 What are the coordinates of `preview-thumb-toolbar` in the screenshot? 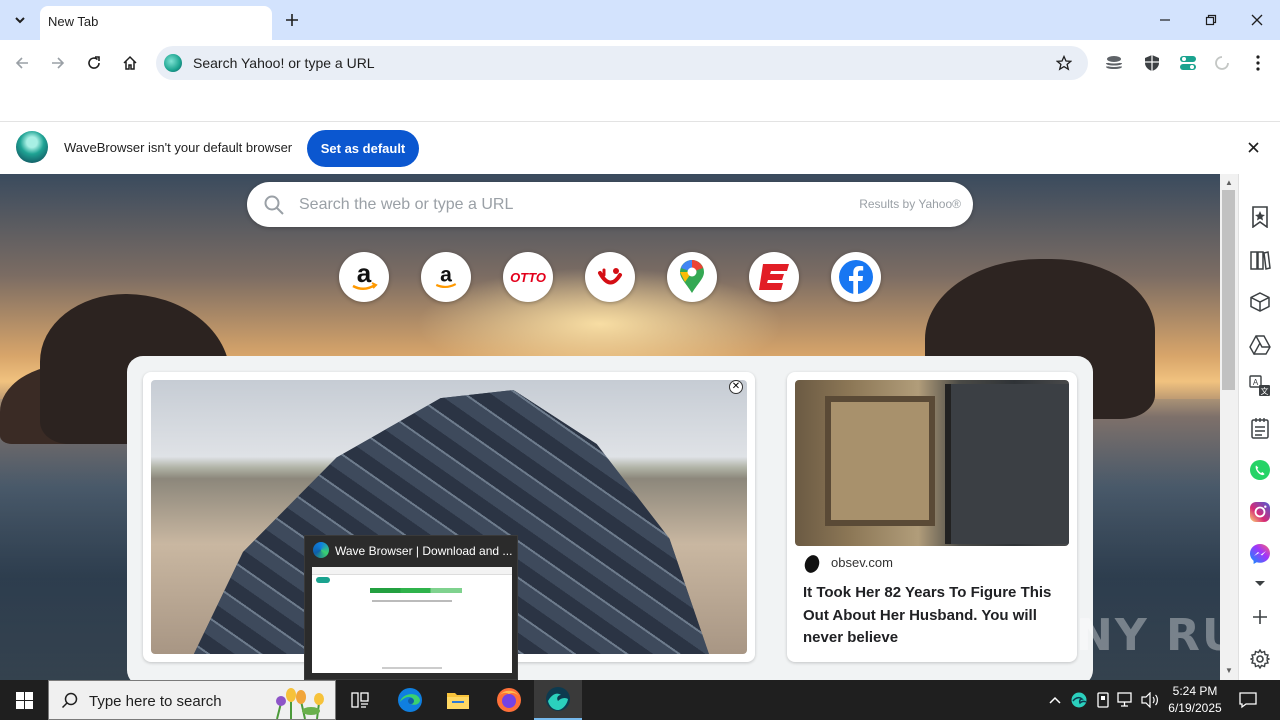 It's located at (412, 571).